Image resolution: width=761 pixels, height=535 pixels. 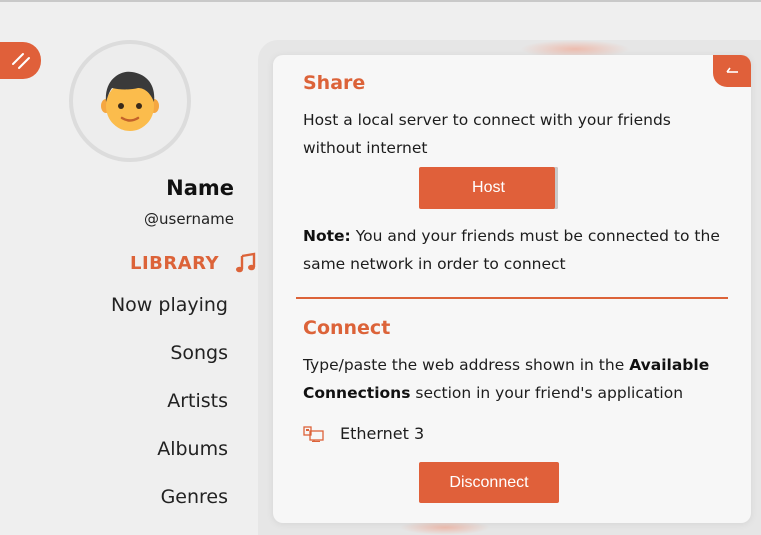 I want to click on nav-item-genres: Genres, so click(x=194, y=497).